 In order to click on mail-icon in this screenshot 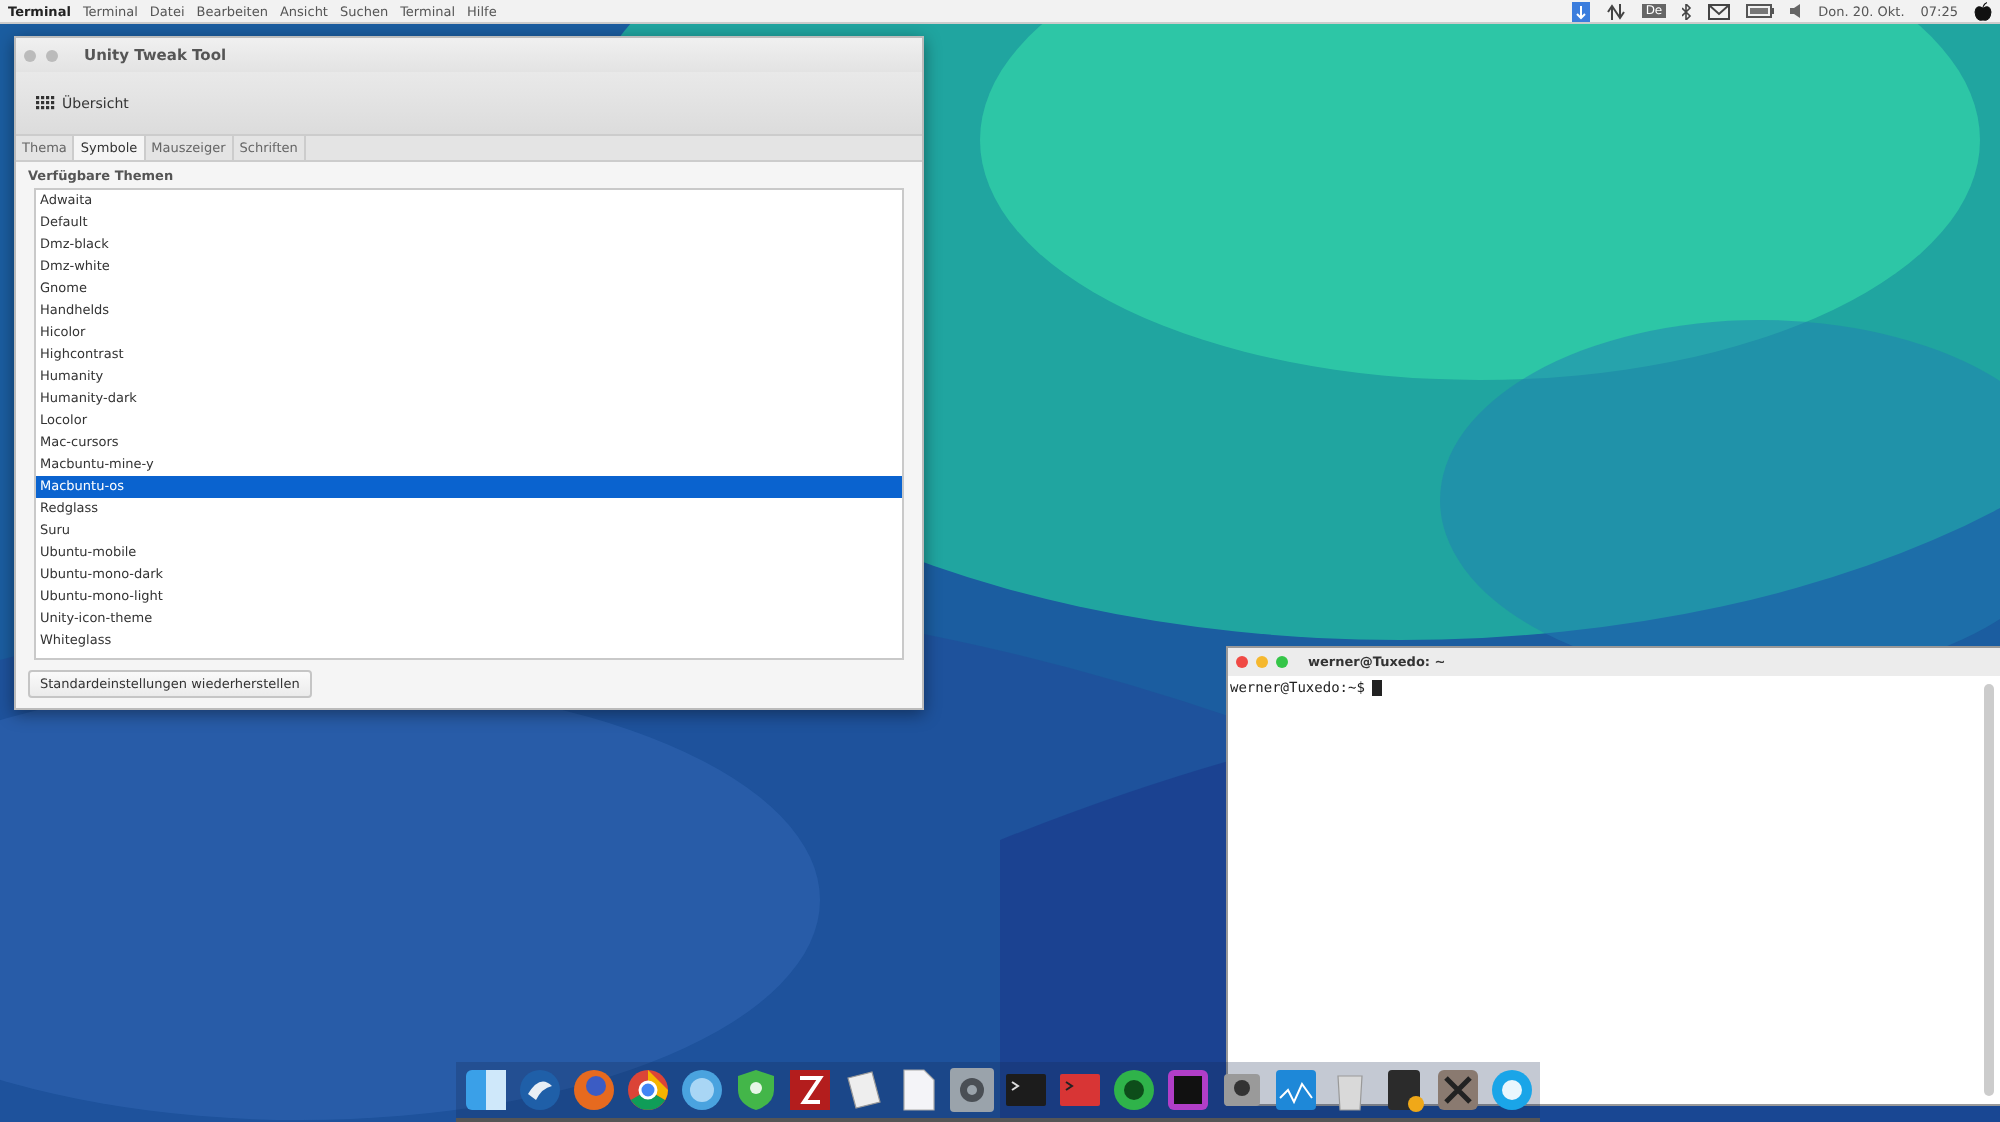, I will do `click(1719, 11)`.